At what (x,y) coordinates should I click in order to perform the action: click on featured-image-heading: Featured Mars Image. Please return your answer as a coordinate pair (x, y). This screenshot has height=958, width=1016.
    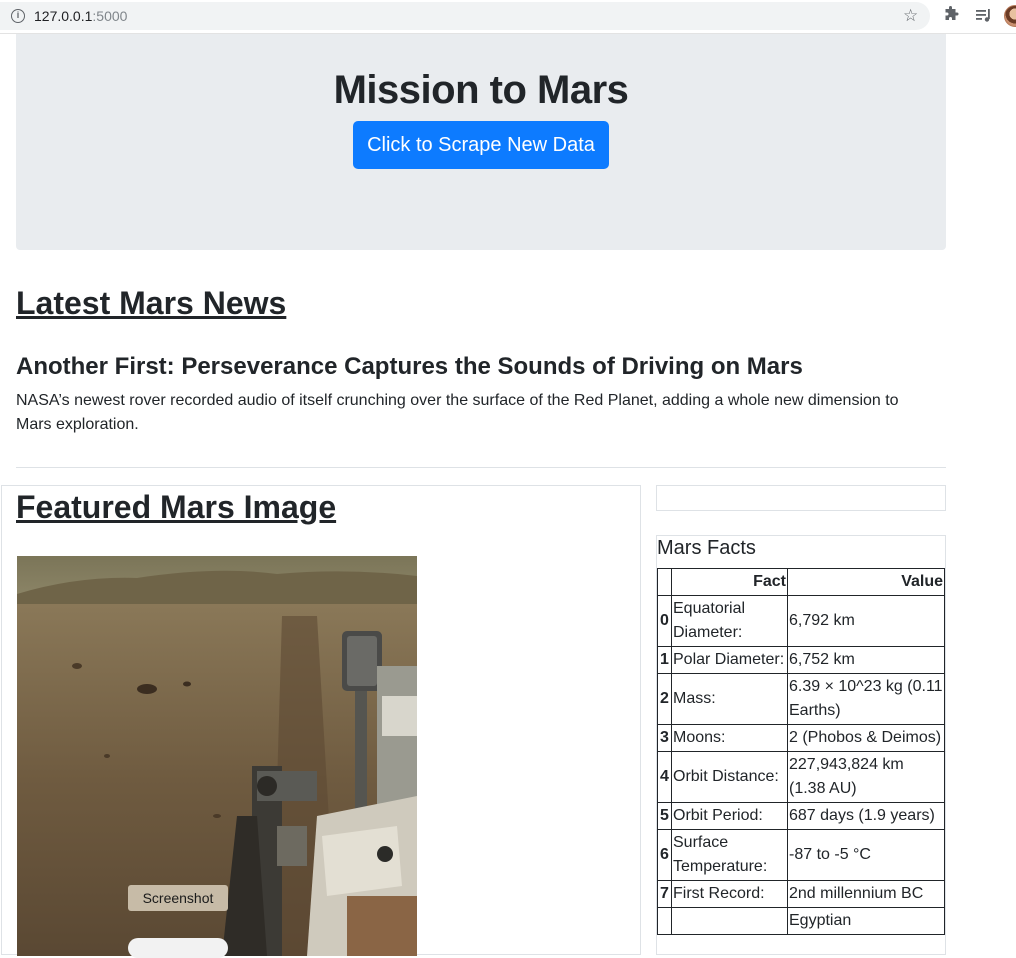
    Looking at the image, I should click on (176, 507).